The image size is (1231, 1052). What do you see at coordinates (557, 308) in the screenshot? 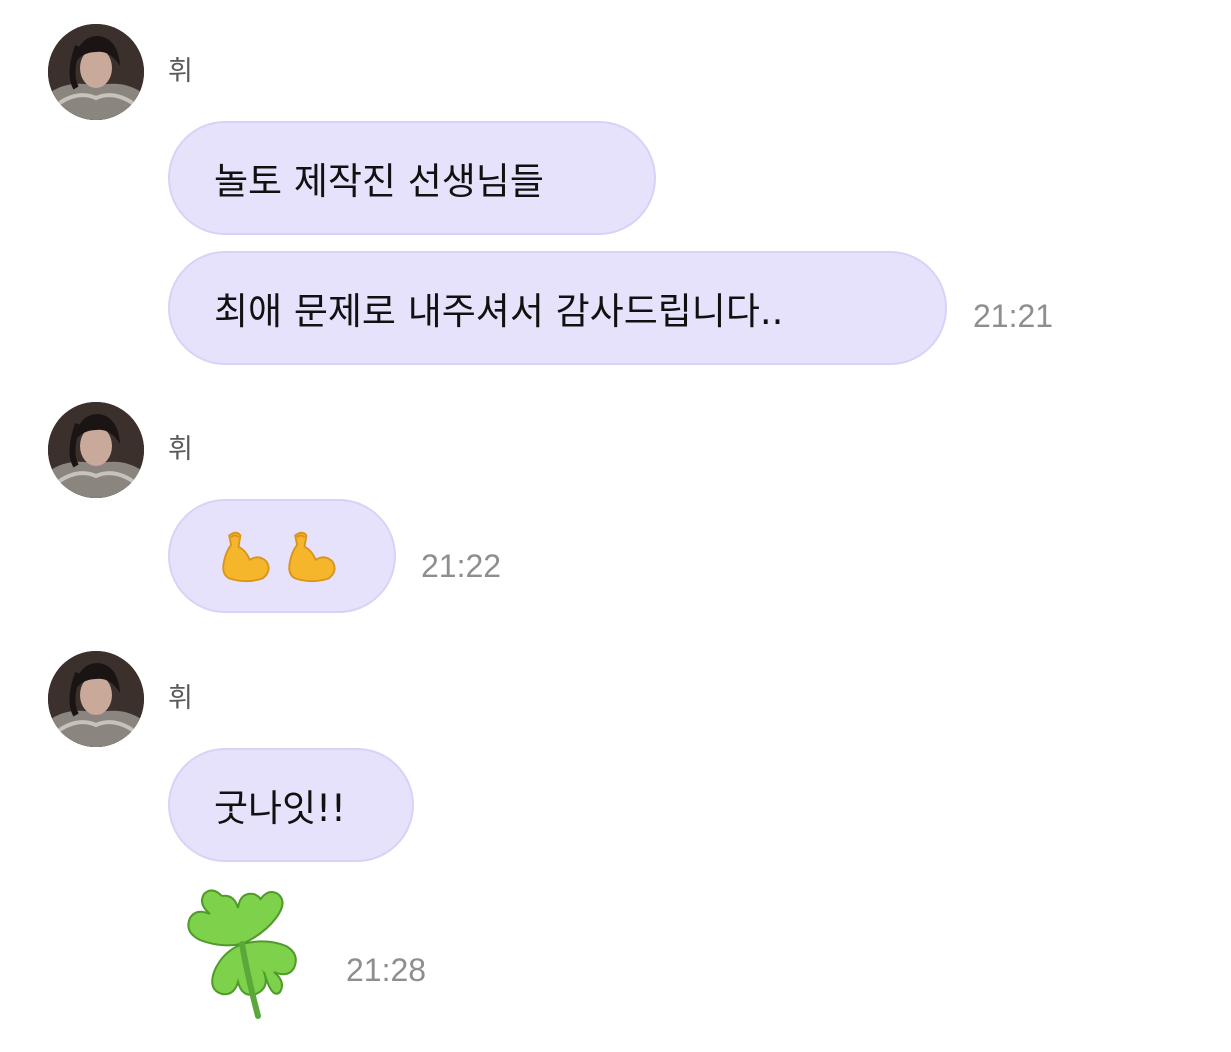
I see `message-bubble: 최애 문제로 내주셔서 감사드립니다..` at bounding box center [557, 308].